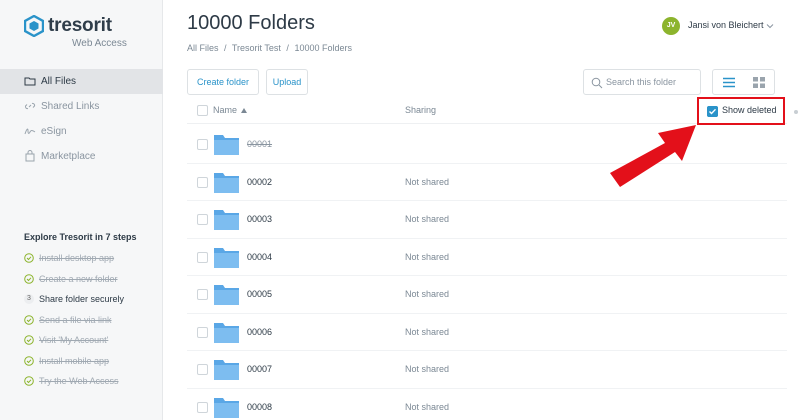  Describe the element at coordinates (487, 332) in the screenshot. I see `table-row: 00006 Not shared` at that location.